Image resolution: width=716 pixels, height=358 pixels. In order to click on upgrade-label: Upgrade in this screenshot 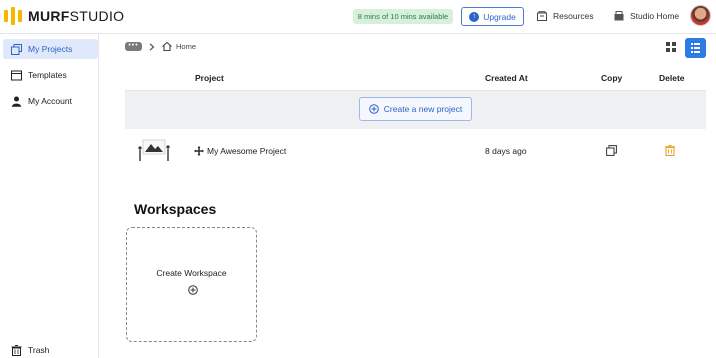, I will do `click(499, 16)`.